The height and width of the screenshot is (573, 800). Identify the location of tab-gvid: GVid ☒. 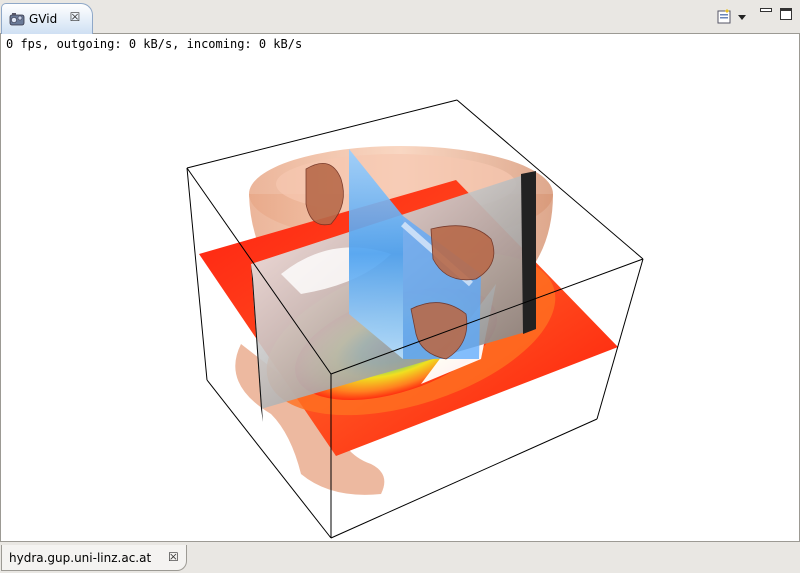
(47, 18).